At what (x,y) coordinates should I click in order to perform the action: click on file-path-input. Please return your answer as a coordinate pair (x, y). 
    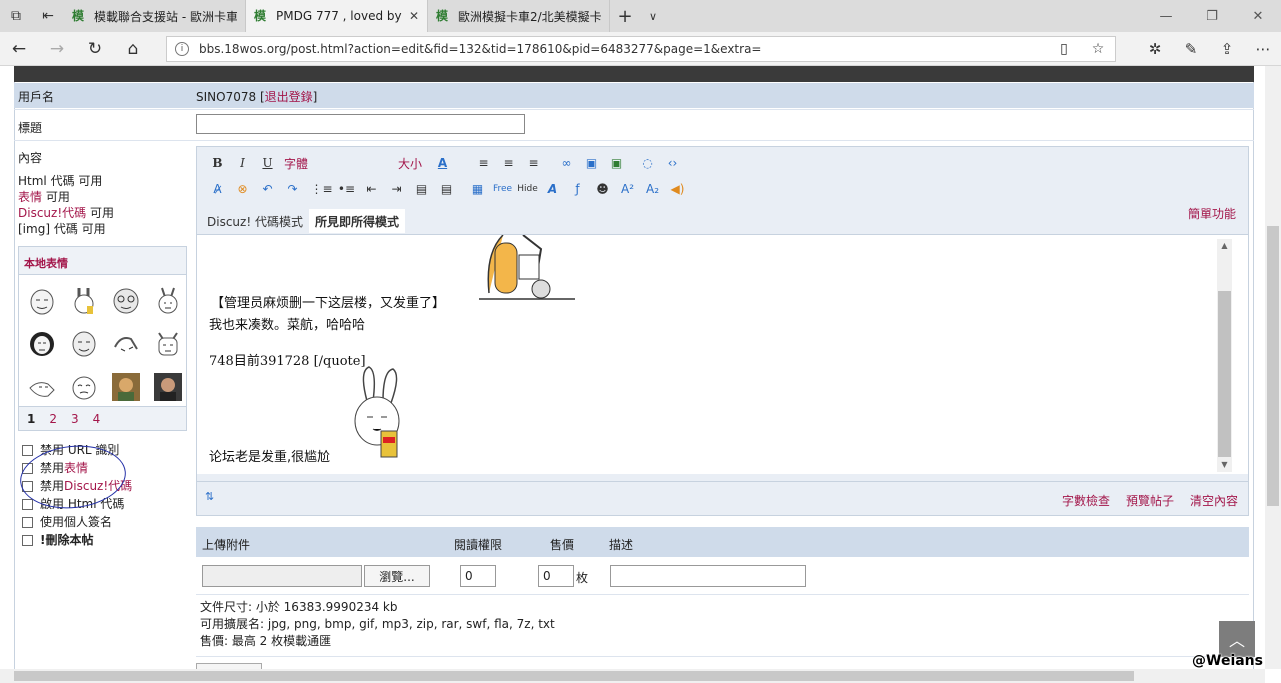
    Looking at the image, I should click on (282, 576).